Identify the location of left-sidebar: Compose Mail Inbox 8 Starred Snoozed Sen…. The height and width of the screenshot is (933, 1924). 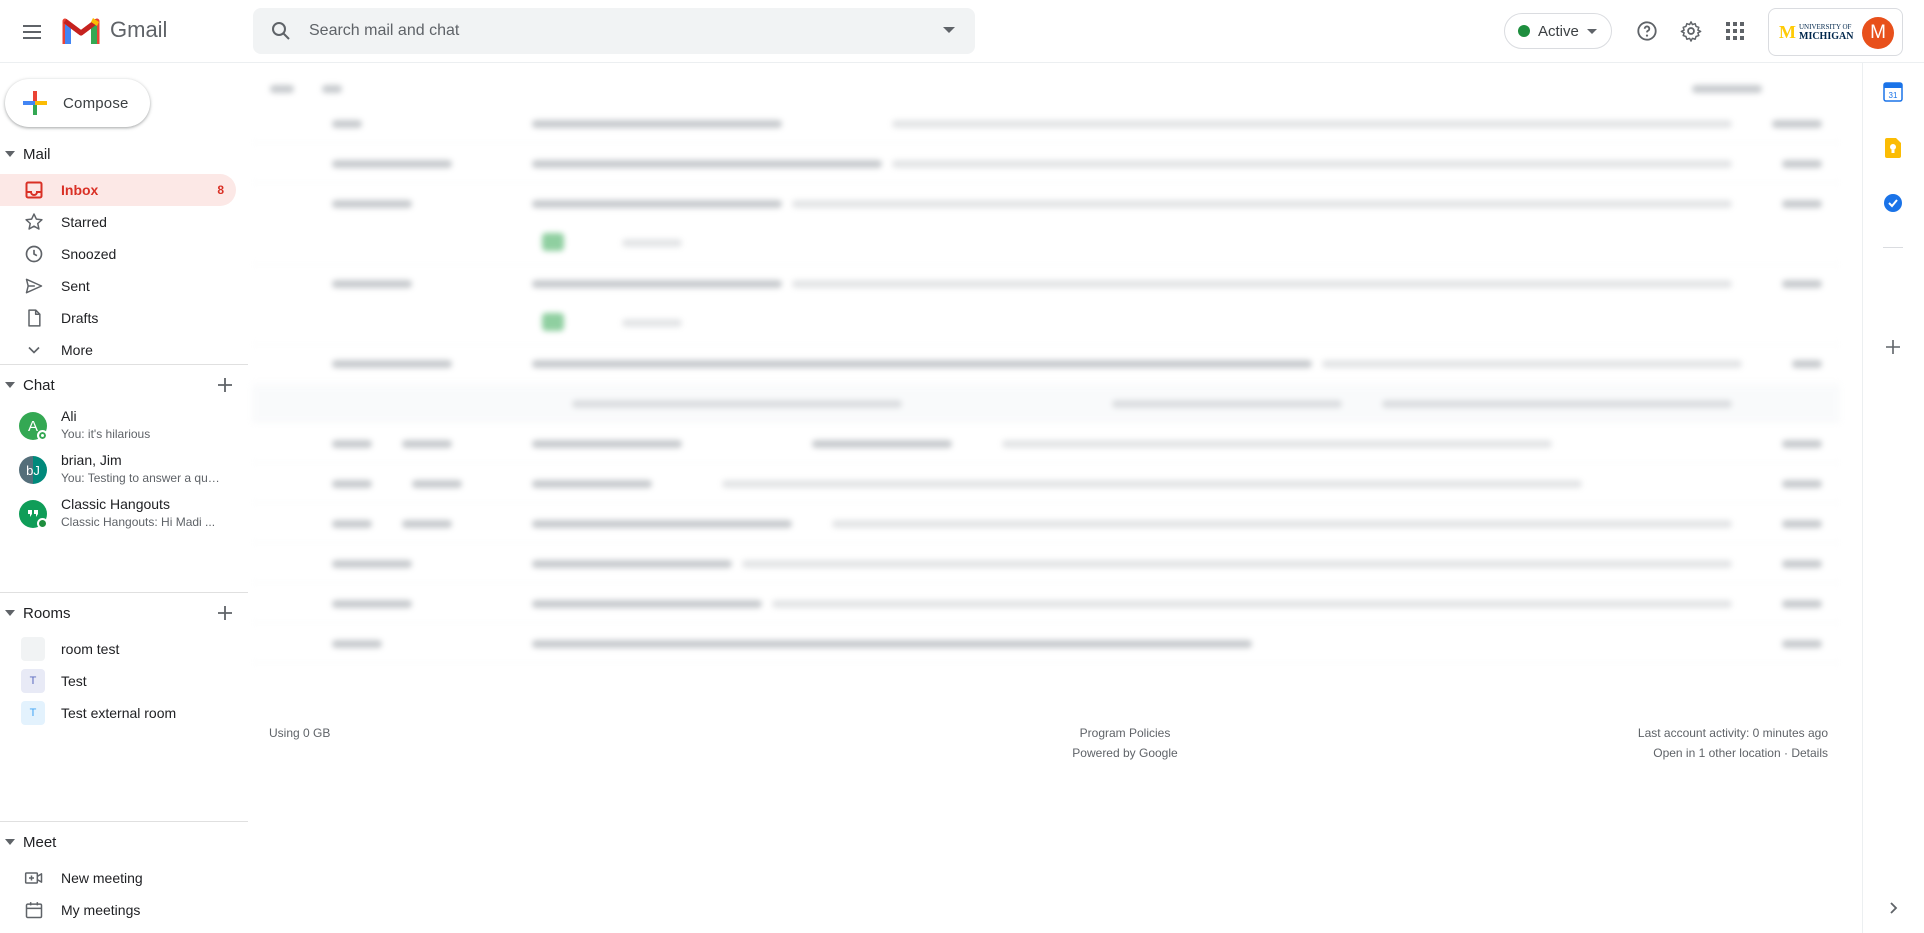
(125, 498).